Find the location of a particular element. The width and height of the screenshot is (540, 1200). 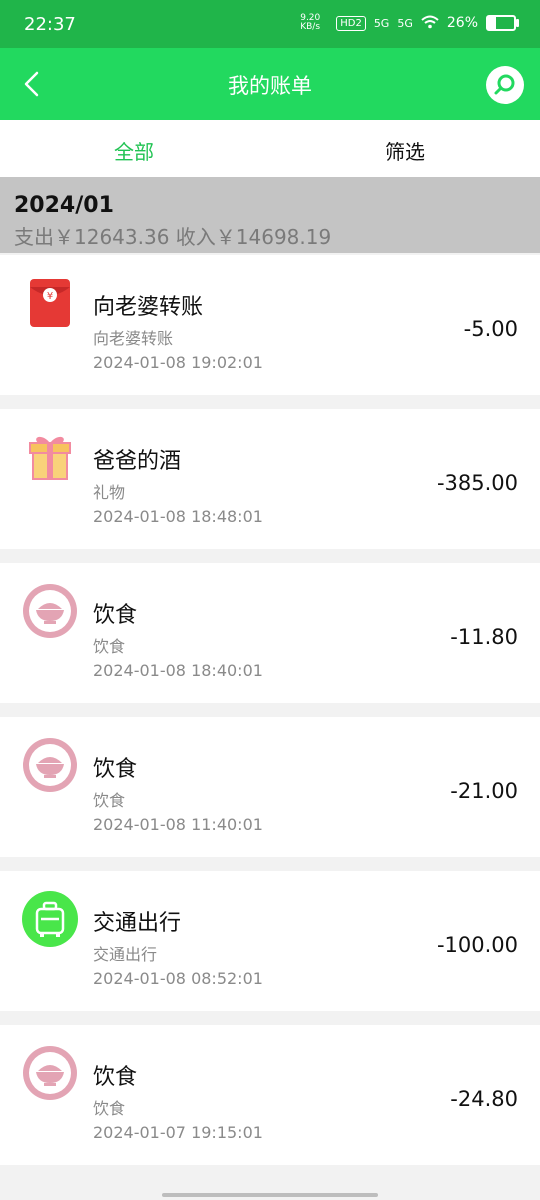

list-item: 交通出行 交通出行 2024-01-08 08:52:01 -100.00 is located at coordinates (270, 941).